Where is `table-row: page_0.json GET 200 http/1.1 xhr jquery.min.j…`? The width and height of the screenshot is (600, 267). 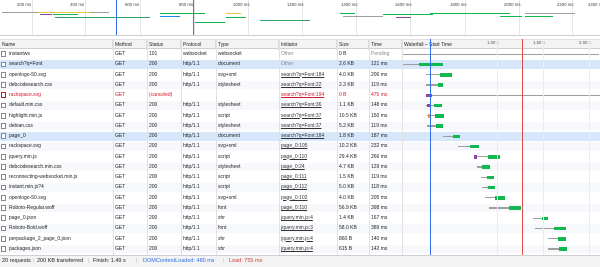 table-row: page_0.json GET 200 http/1.1 xhr jquery.min.j… is located at coordinates (300, 218).